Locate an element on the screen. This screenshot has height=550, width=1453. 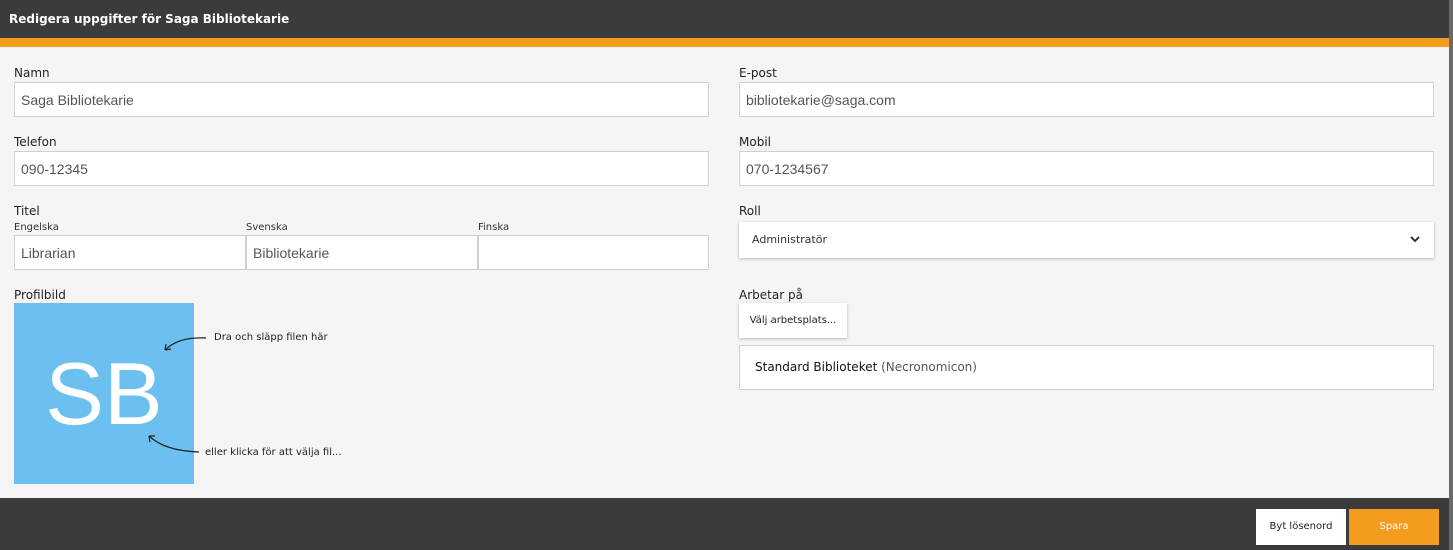
title-english-label: Engelska is located at coordinates (36, 227).